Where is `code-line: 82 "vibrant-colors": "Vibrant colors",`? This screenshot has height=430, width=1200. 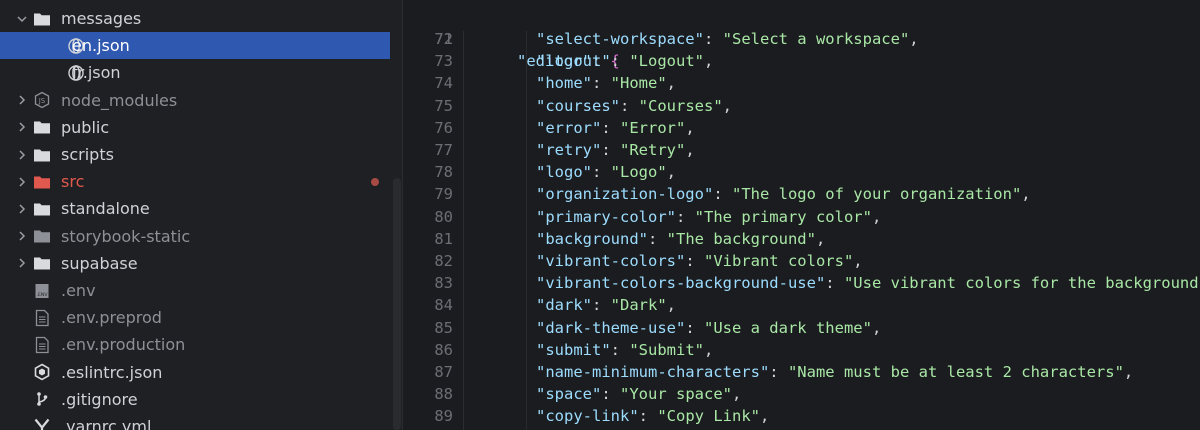 code-line: 82 "vibrant-colors": "Vibrant colors", is located at coordinates (801, 261).